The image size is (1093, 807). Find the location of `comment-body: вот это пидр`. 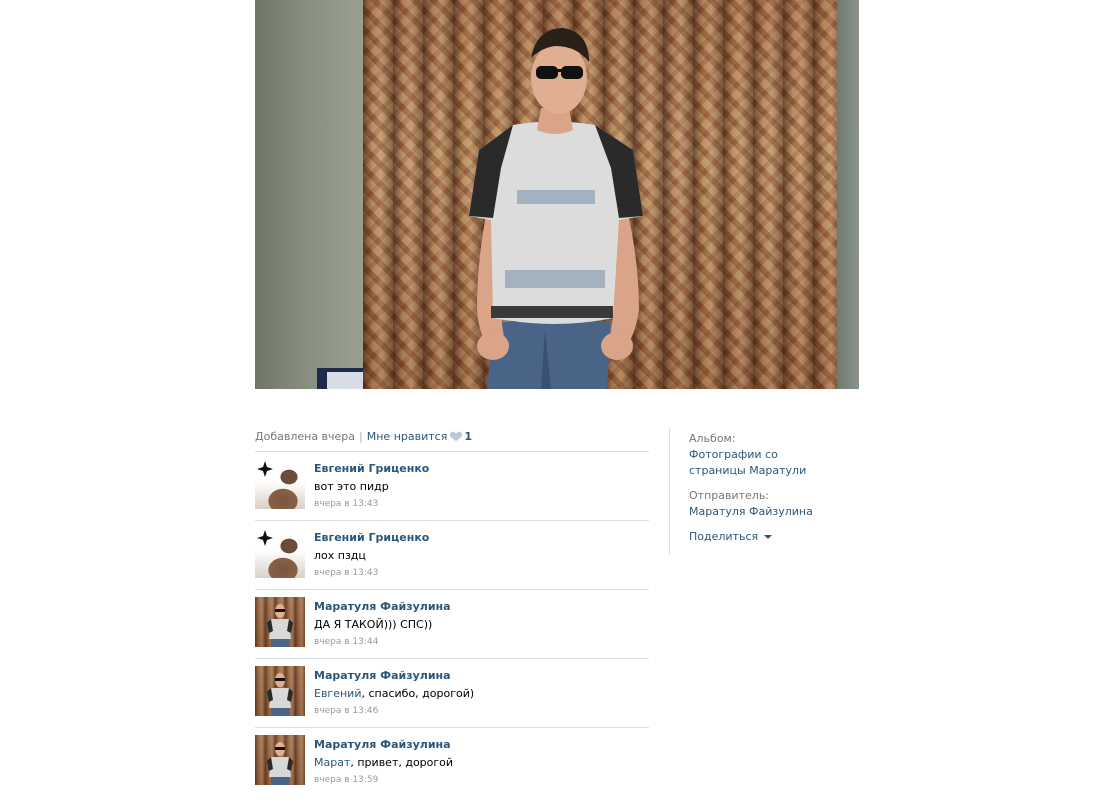

comment-body: вот это пидр is located at coordinates (351, 486).